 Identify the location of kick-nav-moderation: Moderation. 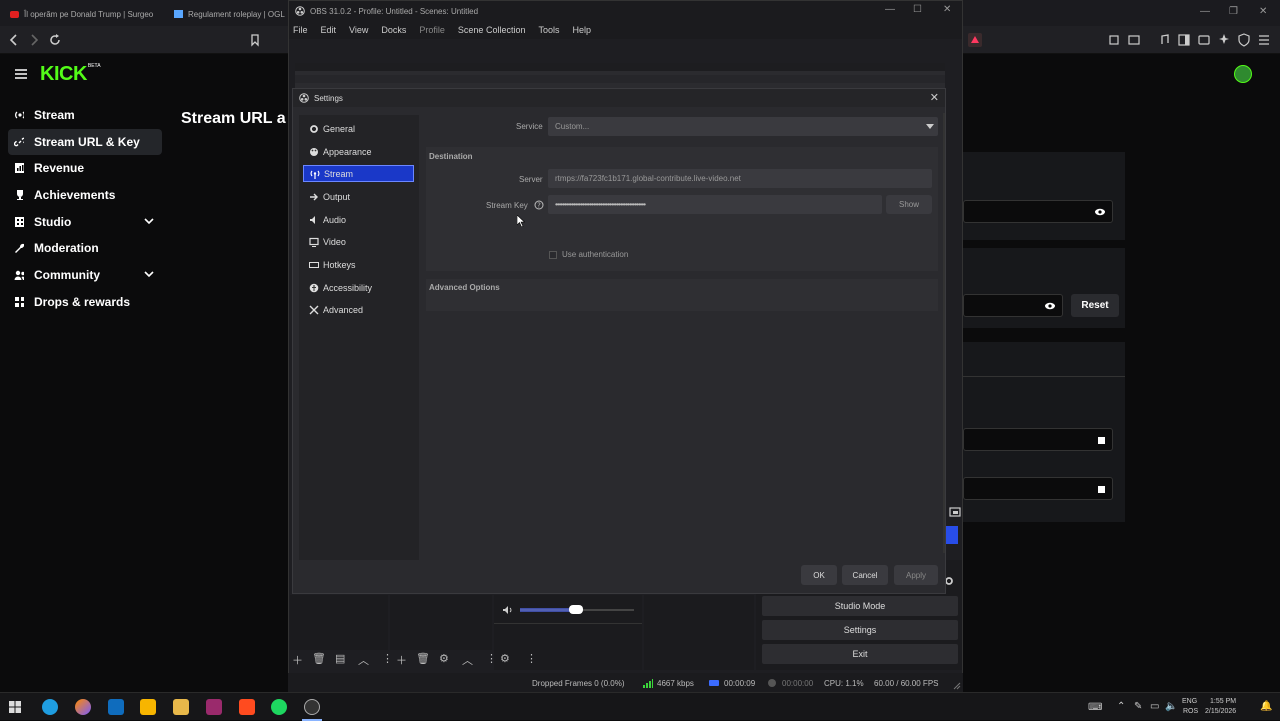
(85, 248).